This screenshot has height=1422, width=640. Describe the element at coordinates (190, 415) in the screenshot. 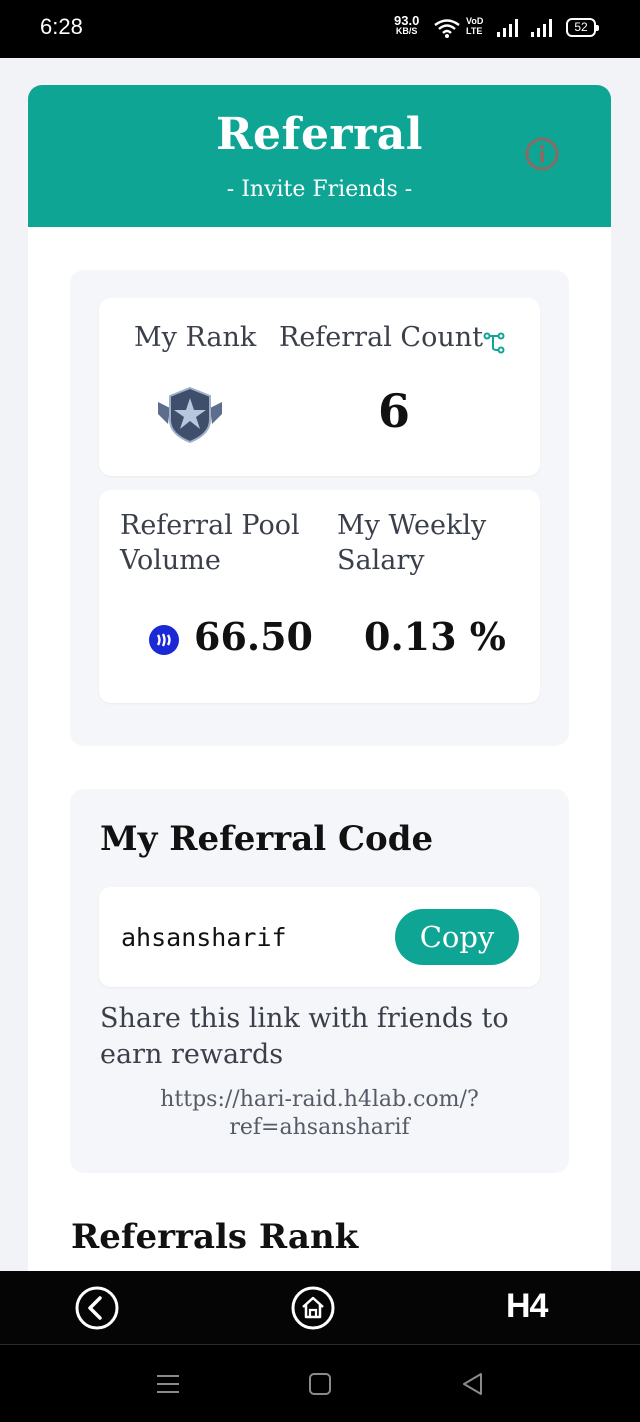

I see `rank-badge-icon` at that location.